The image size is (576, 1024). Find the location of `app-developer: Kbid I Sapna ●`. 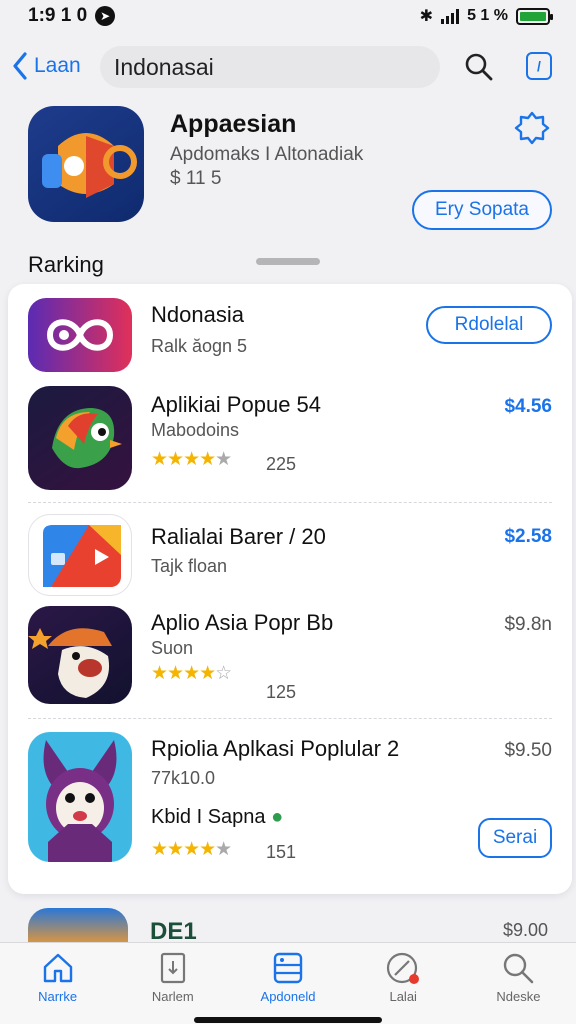

app-developer: Kbid I Sapna ● is located at coordinates (217, 817).